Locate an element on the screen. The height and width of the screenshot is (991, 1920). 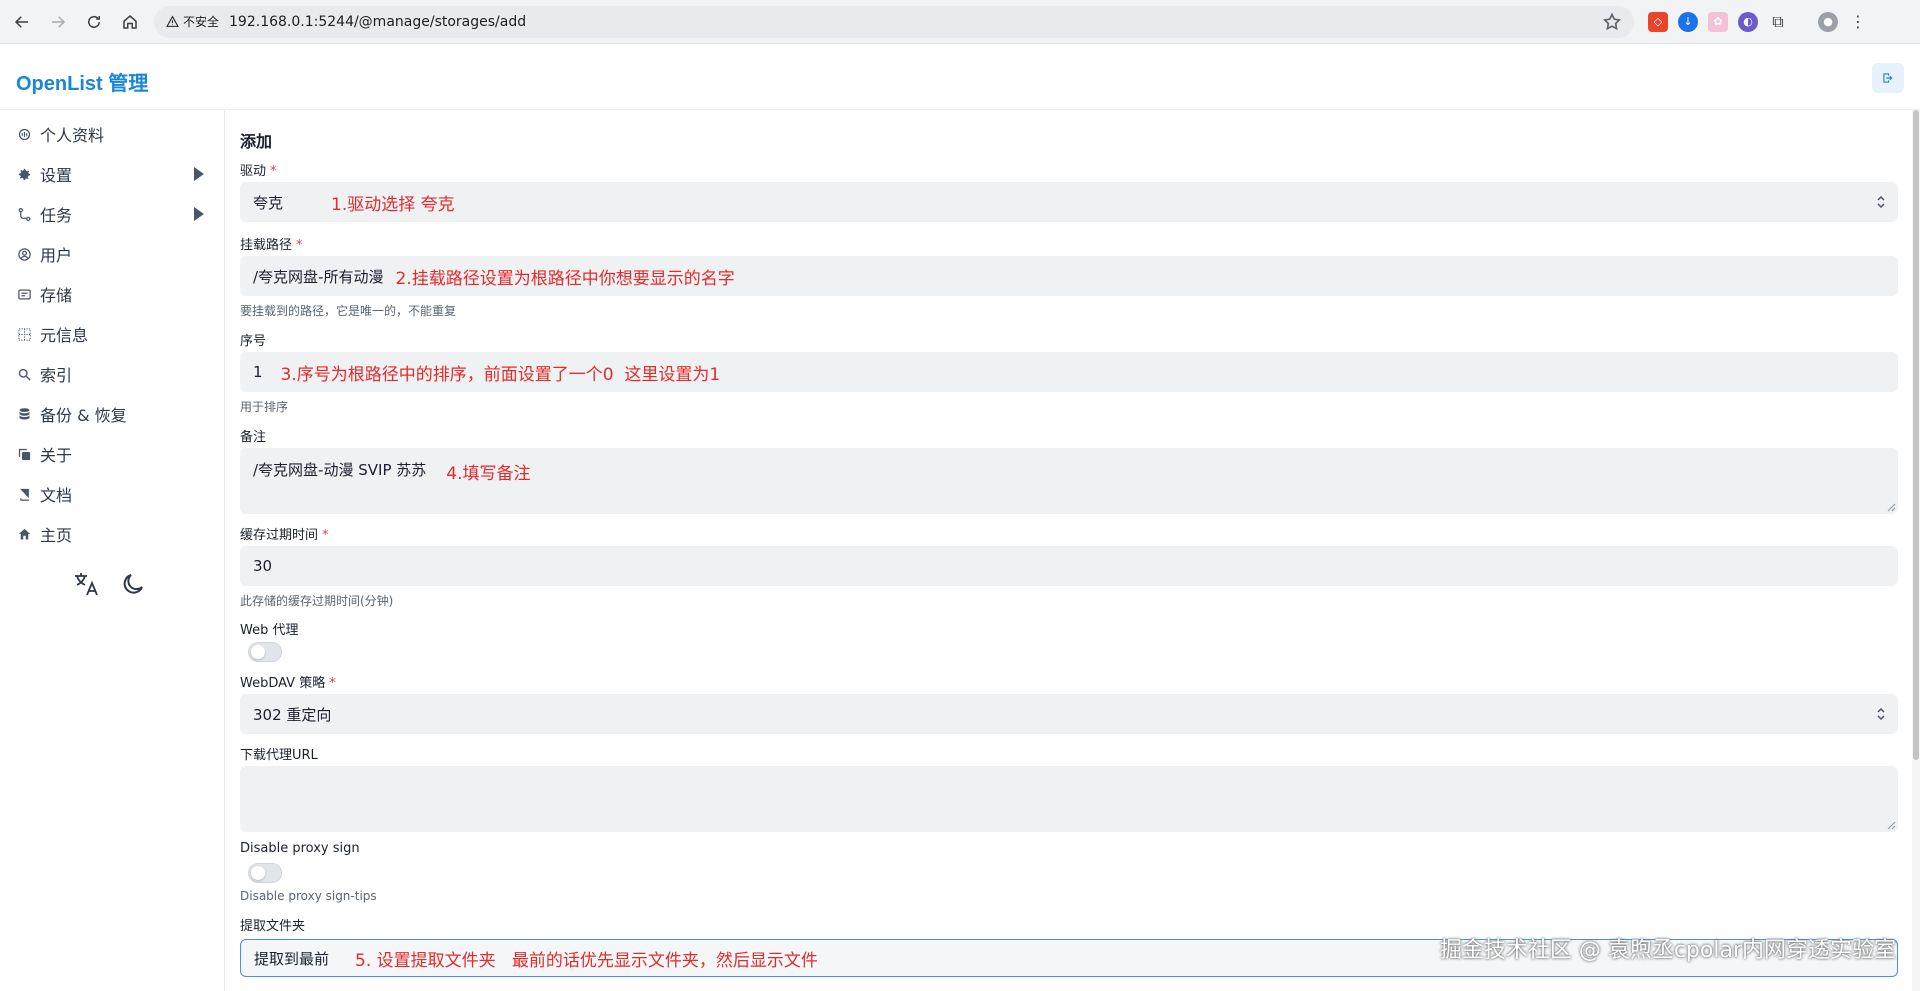
sidebar-item-users: 用户 is located at coordinates (112, 254).